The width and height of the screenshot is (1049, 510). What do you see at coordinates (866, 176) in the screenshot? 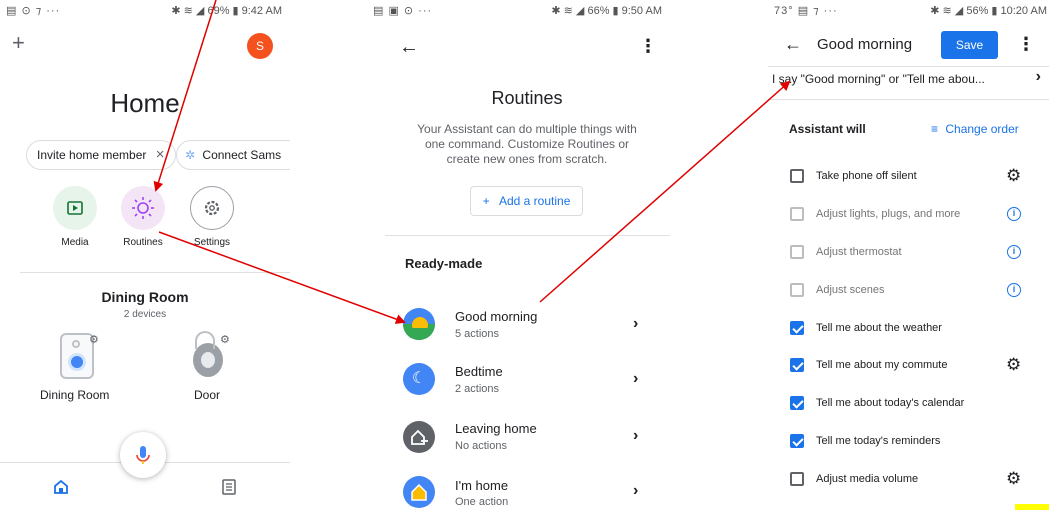
I see `action-label: Take phone off silent` at bounding box center [866, 176].